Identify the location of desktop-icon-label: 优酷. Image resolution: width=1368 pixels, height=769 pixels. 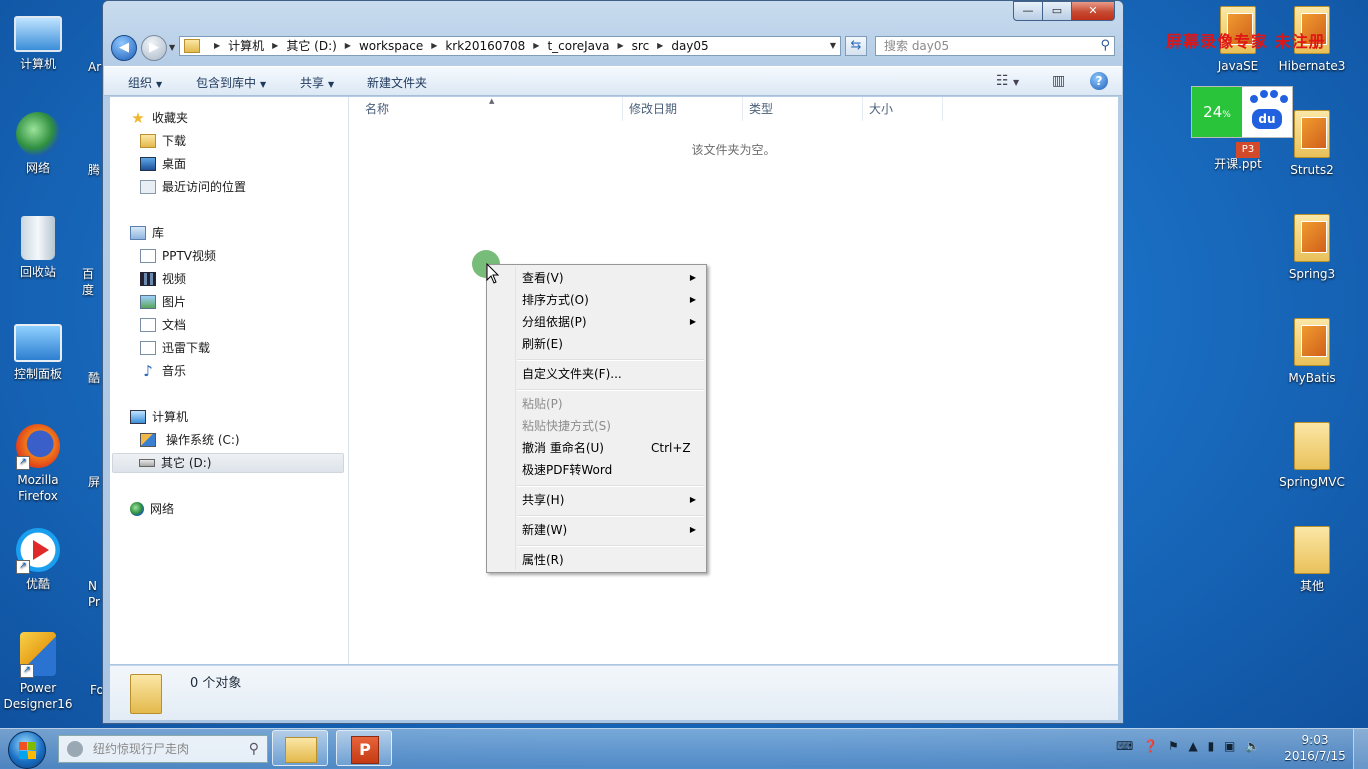
(37, 584).